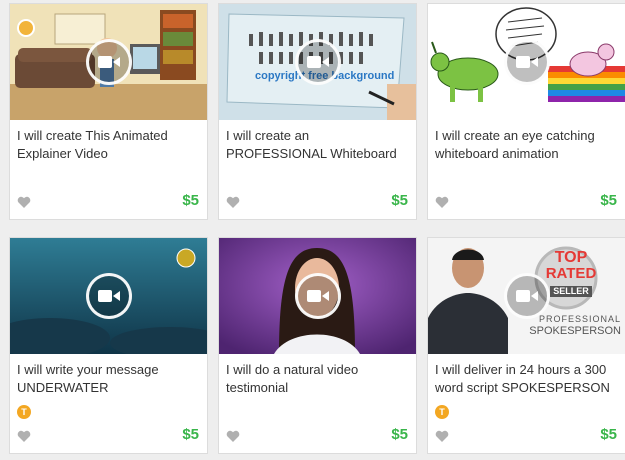 The height and width of the screenshot is (460, 625). What do you see at coordinates (109, 379) in the screenshot?
I see `gig-title: I will write your message UNDERWATER` at bounding box center [109, 379].